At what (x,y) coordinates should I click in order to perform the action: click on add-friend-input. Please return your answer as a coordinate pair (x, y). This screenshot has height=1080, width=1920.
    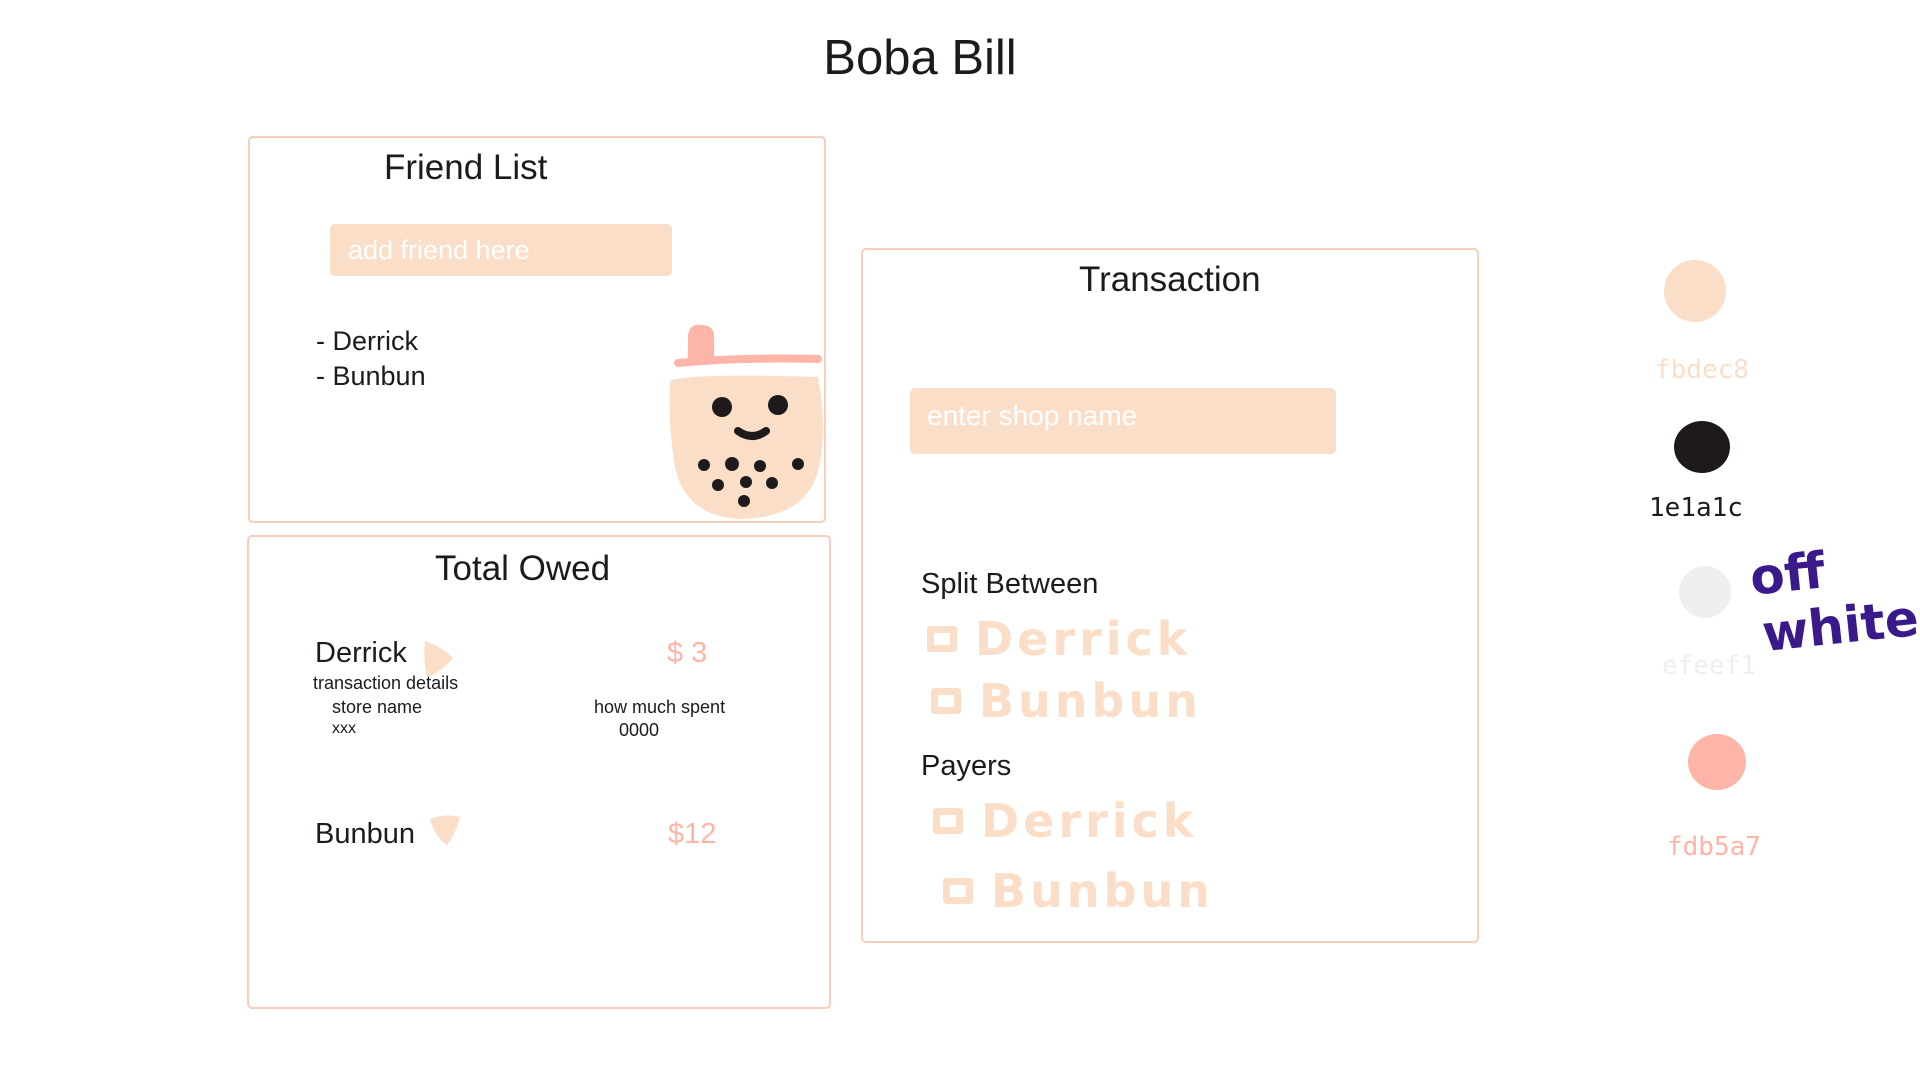
    Looking at the image, I should click on (501, 250).